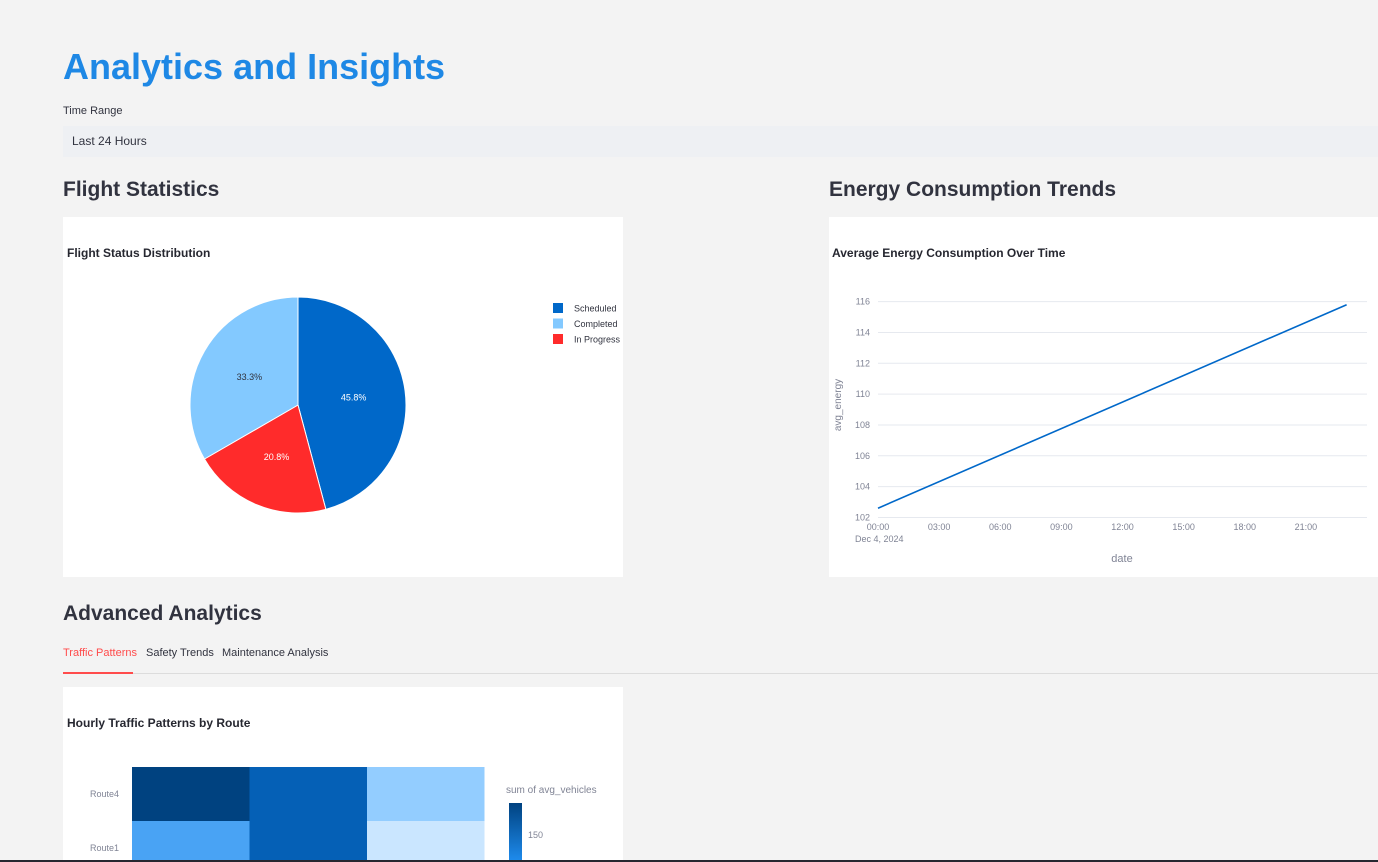  Describe the element at coordinates (597, 340) in the screenshot. I see `legend-item: In Progress` at that location.